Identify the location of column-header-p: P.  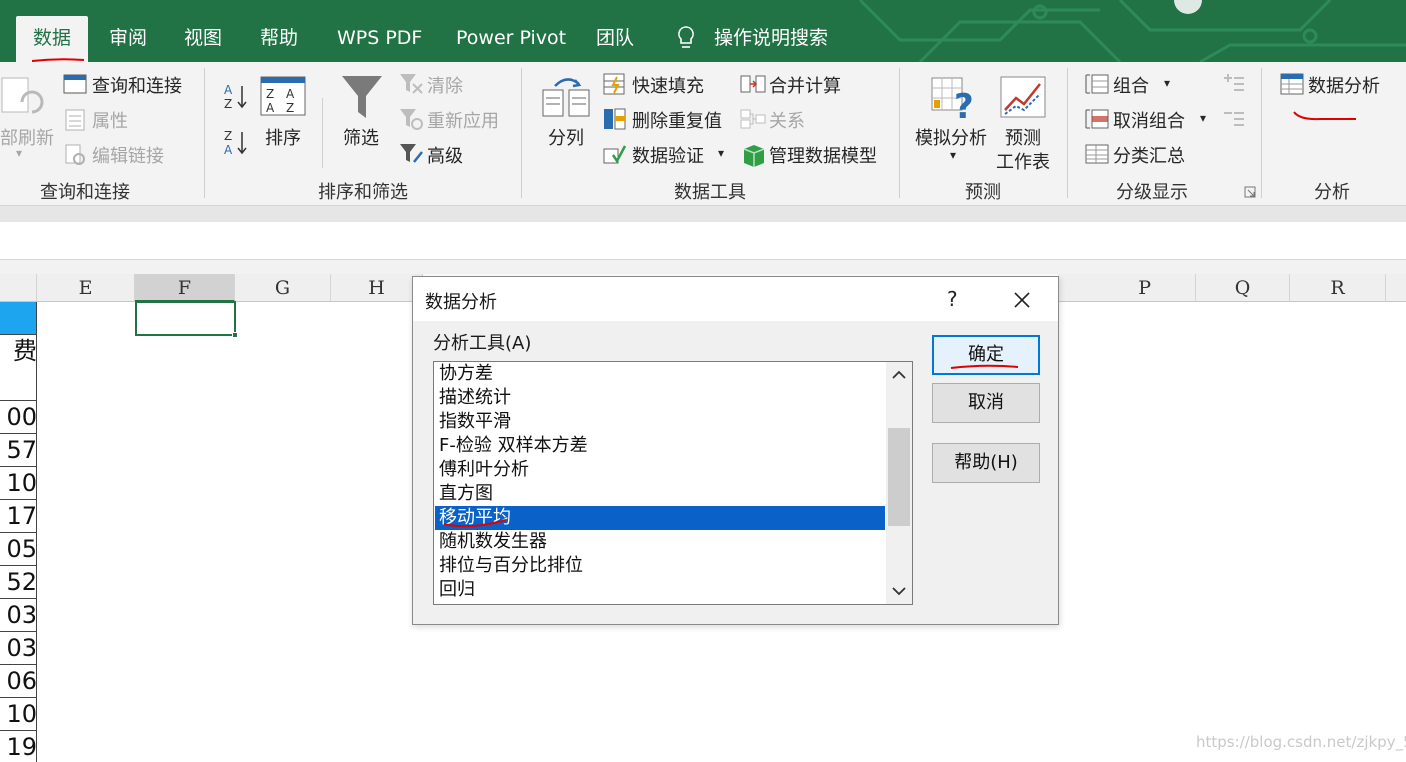
(1127, 288).